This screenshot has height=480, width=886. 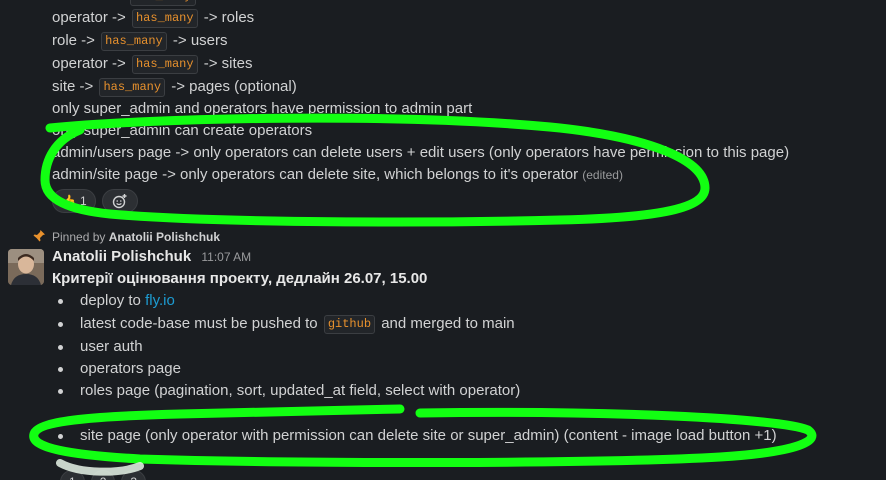 I want to click on add-emoji-icon, so click(x=119, y=201).